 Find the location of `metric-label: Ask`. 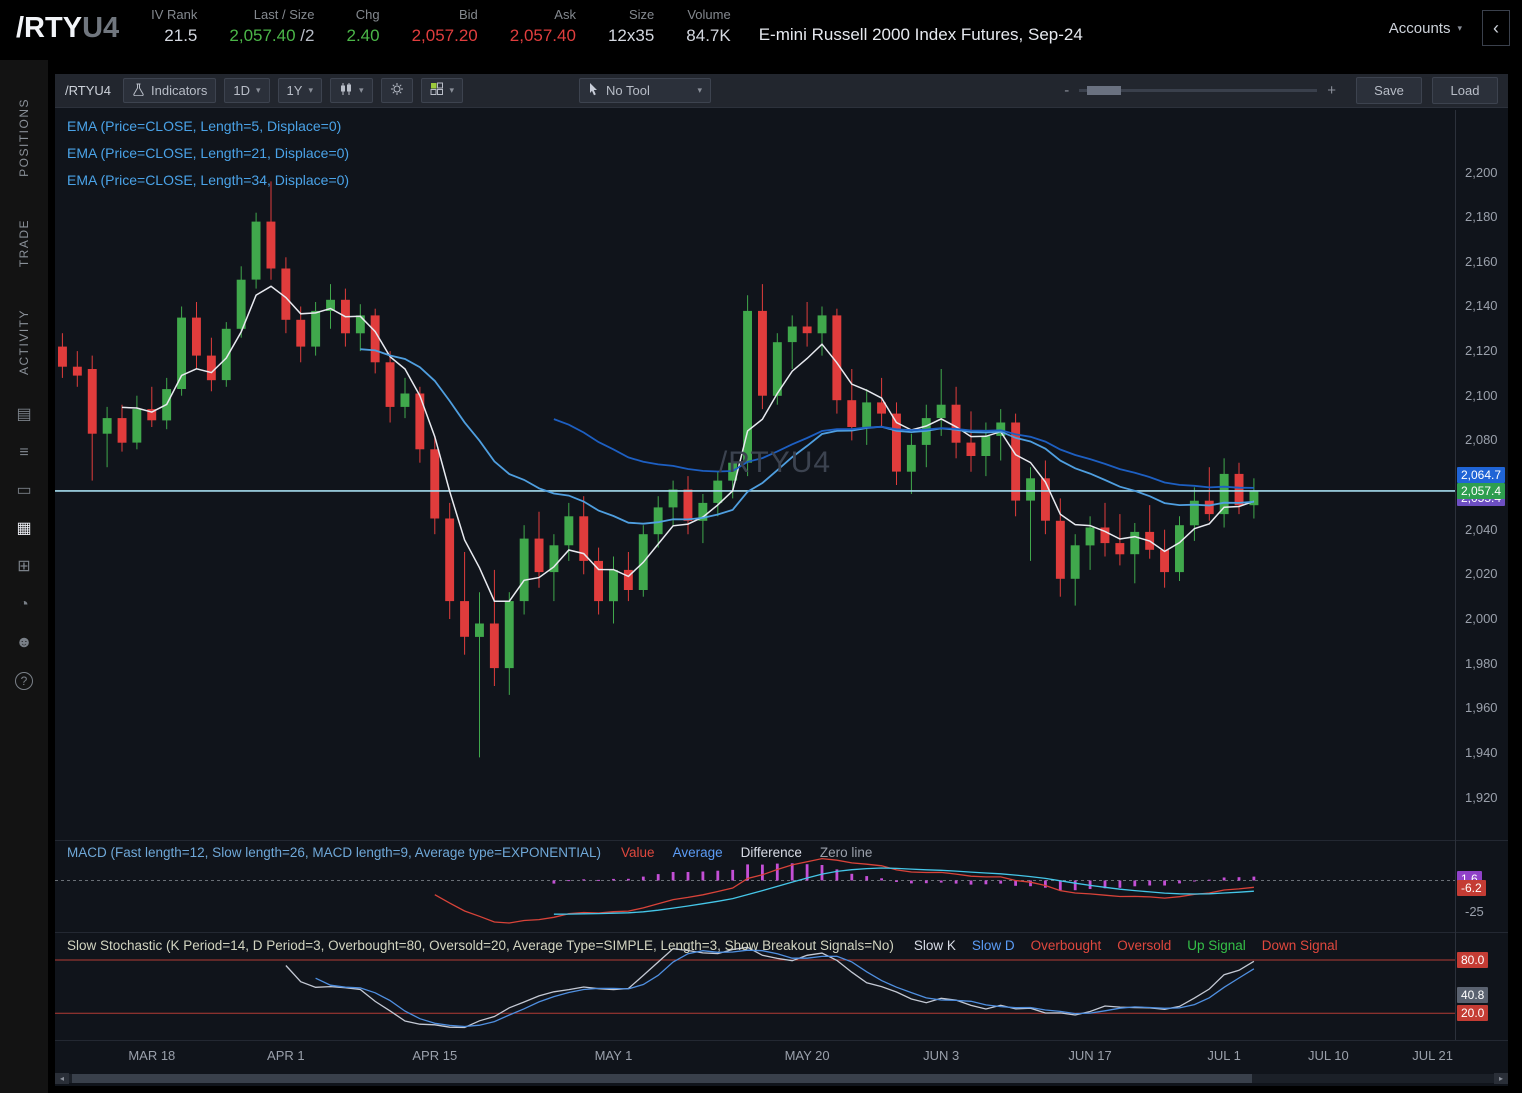

metric-label: Ask is located at coordinates (565, 14).